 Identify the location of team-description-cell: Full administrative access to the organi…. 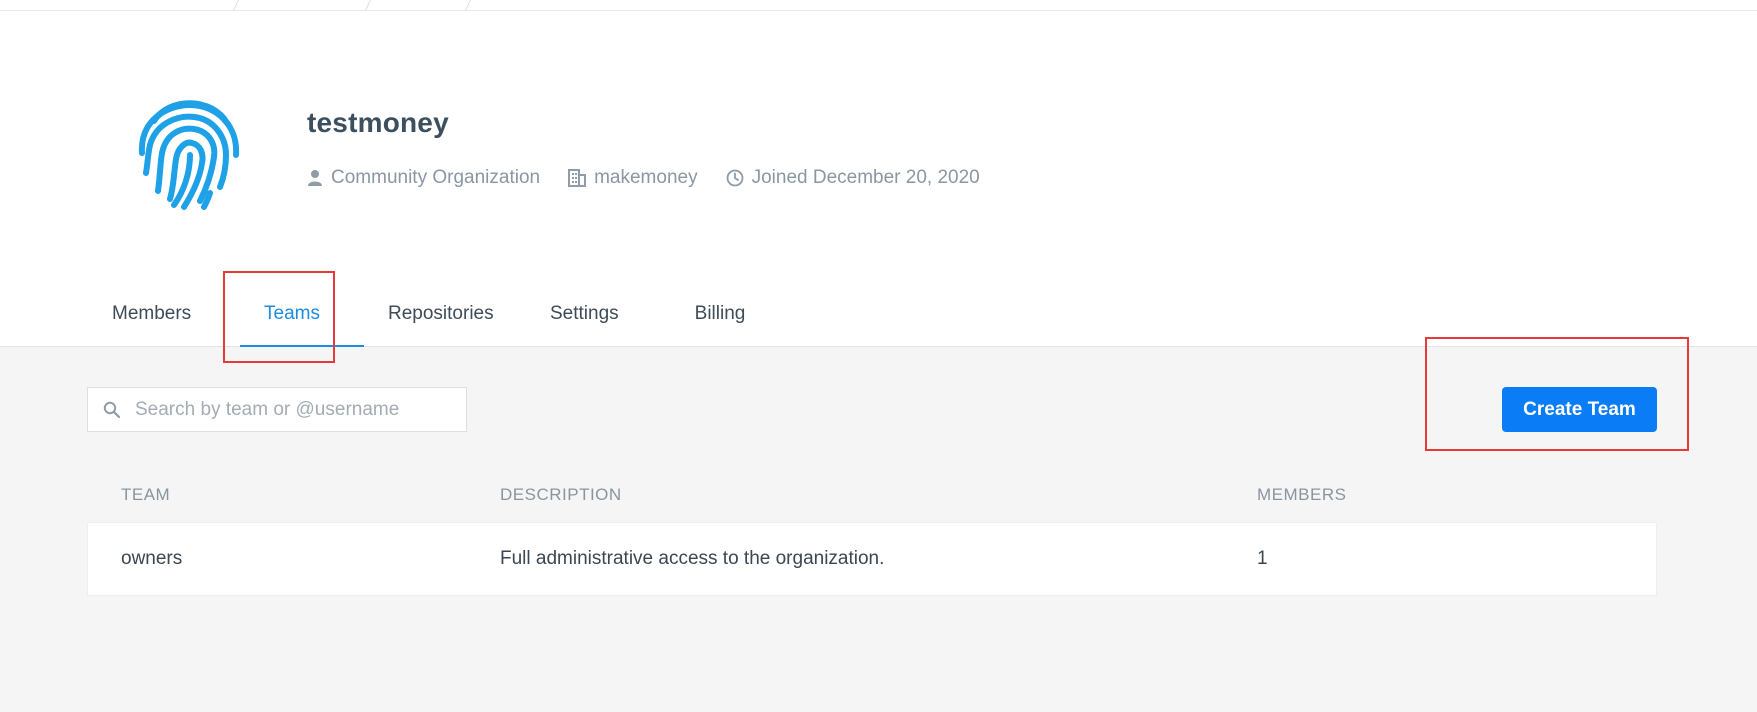
(692, 558).